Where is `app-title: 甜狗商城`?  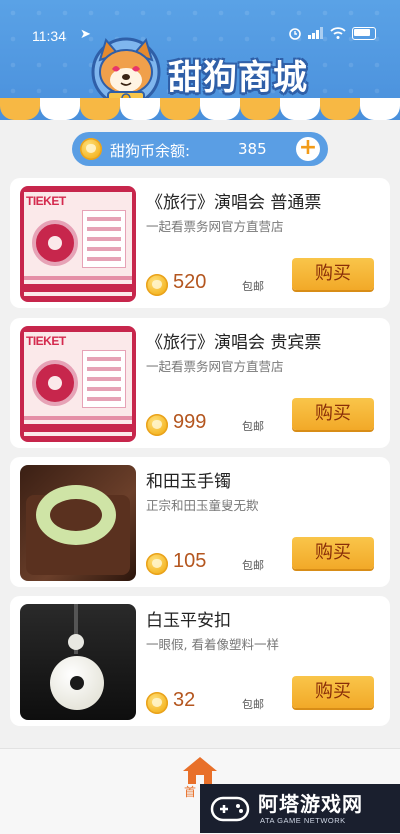 app-title: 甜狗商城 is located at coordinates (238, 78).